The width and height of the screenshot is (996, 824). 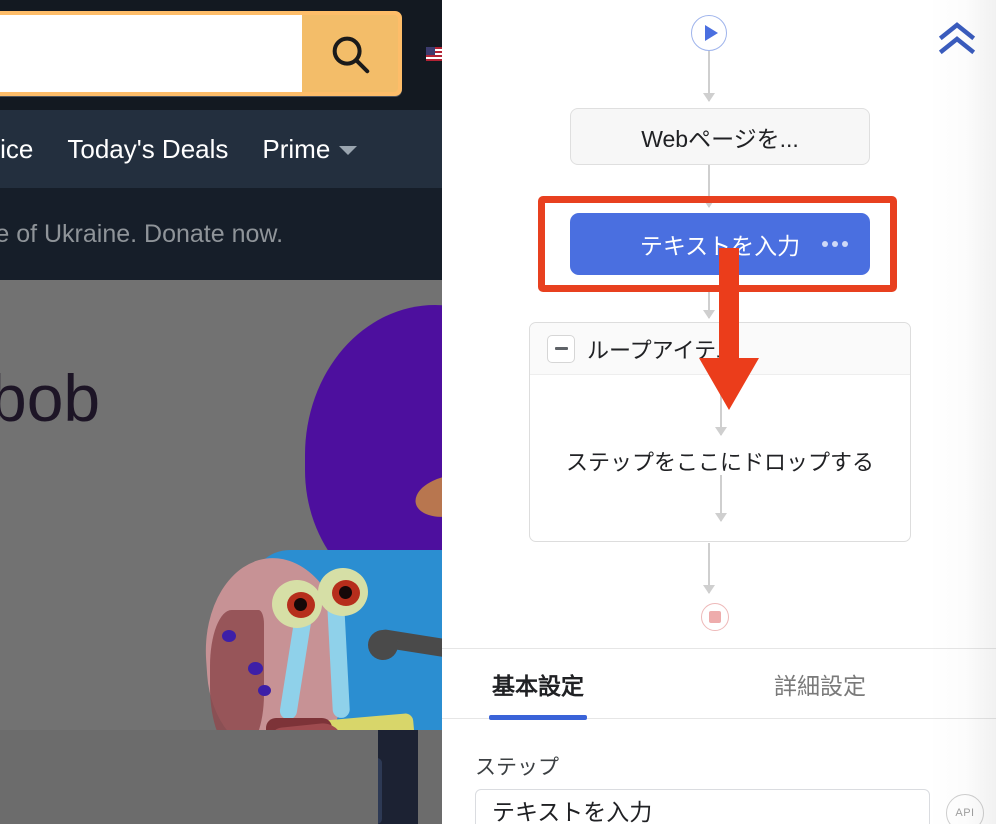 What do you see at coordinates (237, 680) in the screenshot?
I see `character-head-shadow` at bounding box center [237, 680].